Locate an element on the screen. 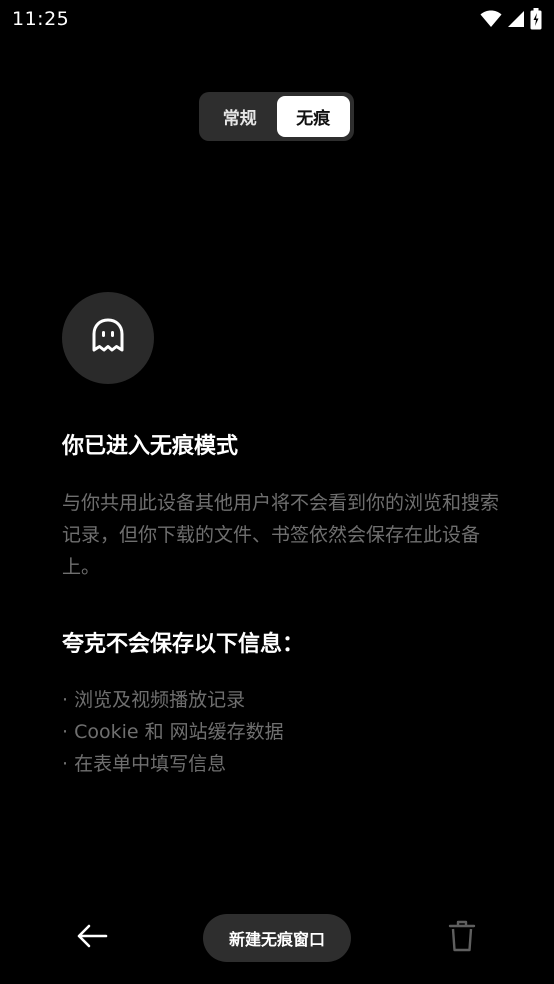  mode-toggle: 常规 无痕 is located at coordinates (276, 116).